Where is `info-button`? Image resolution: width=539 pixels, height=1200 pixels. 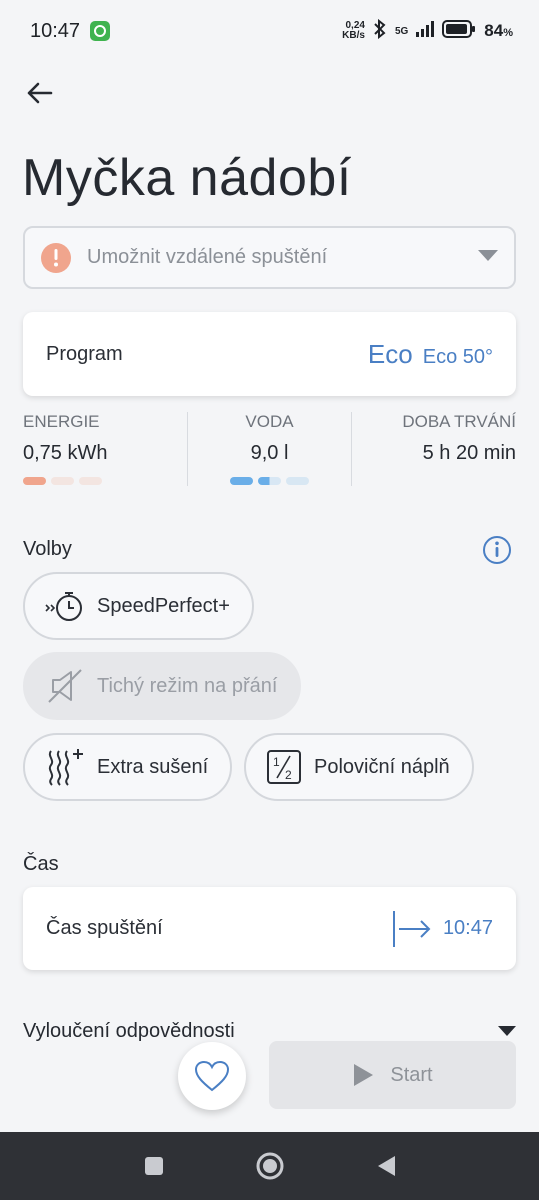
info-button is located at coordinates (497, 550).